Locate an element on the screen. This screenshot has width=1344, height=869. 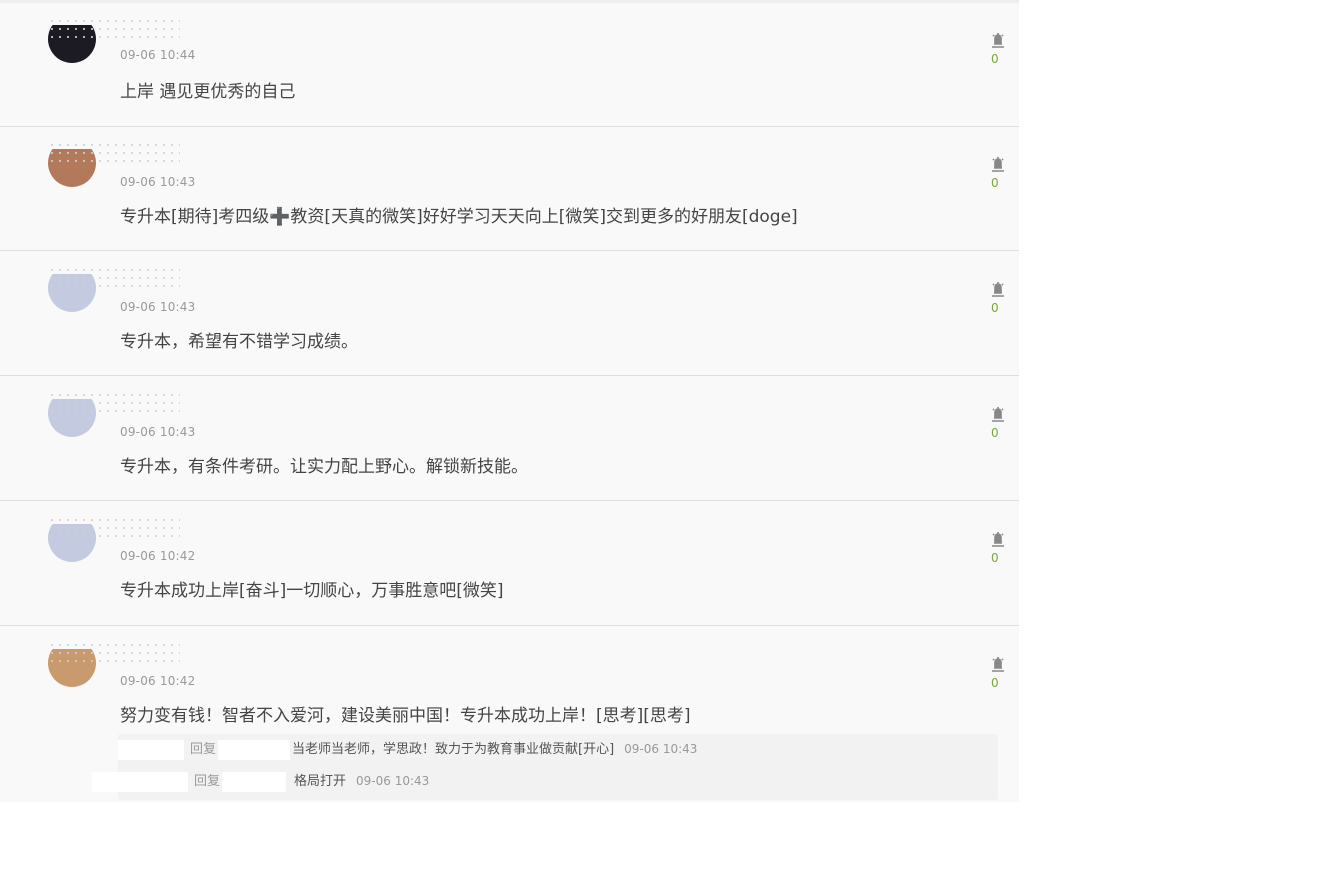
comment-time: 09-06 10:44 is located at coordinates (158, 55).